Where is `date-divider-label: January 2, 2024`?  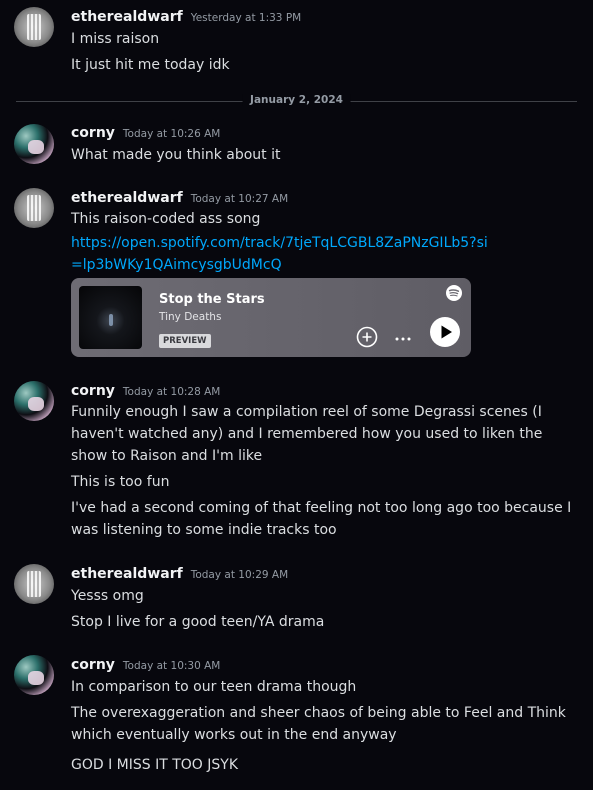
date-divider-label: January 2, 2024 is located at coordinates (296, 100).